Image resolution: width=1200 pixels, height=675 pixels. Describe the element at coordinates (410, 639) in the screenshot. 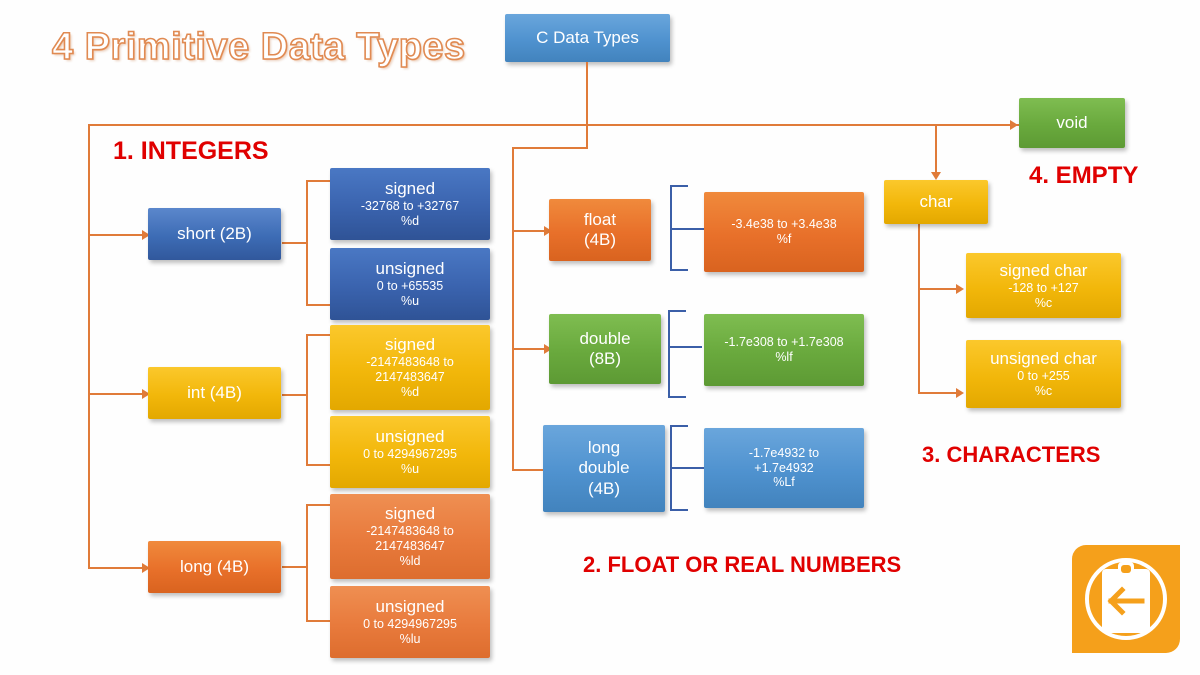

I see `node-format: %lu` at that location.